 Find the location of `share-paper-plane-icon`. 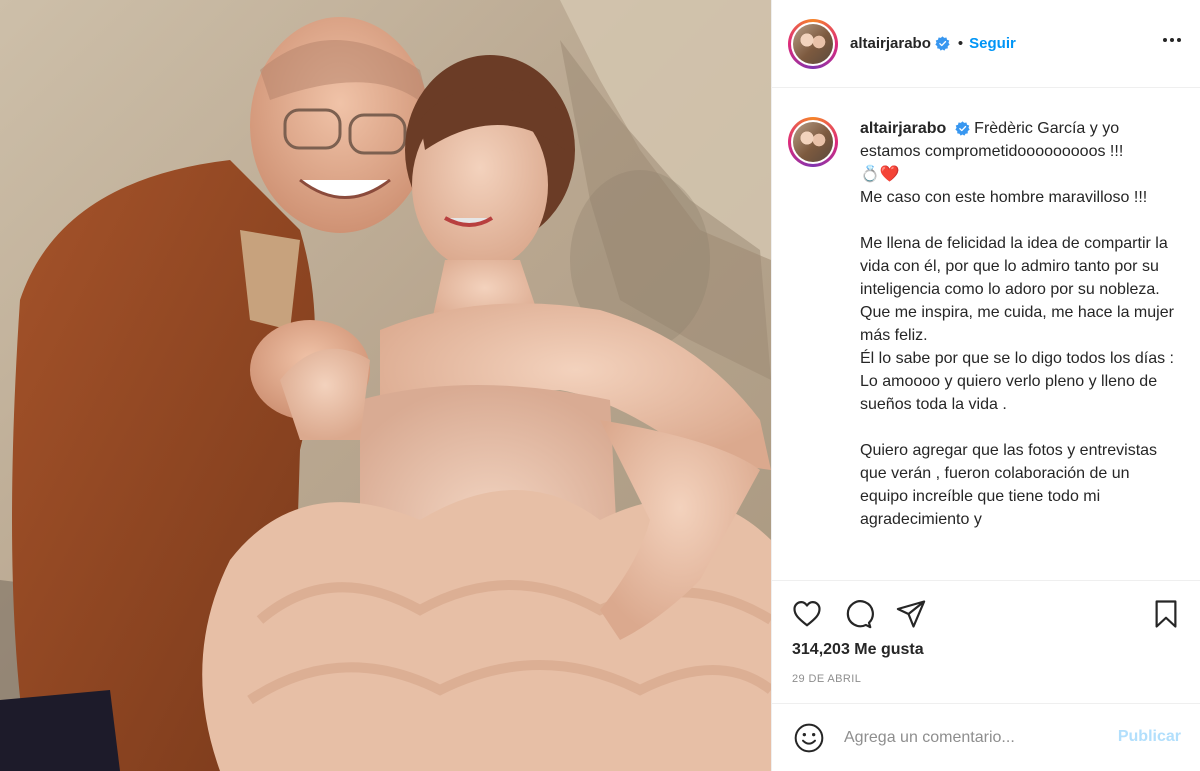

share-paper-plane-icon is located at coordinates (911, 614).